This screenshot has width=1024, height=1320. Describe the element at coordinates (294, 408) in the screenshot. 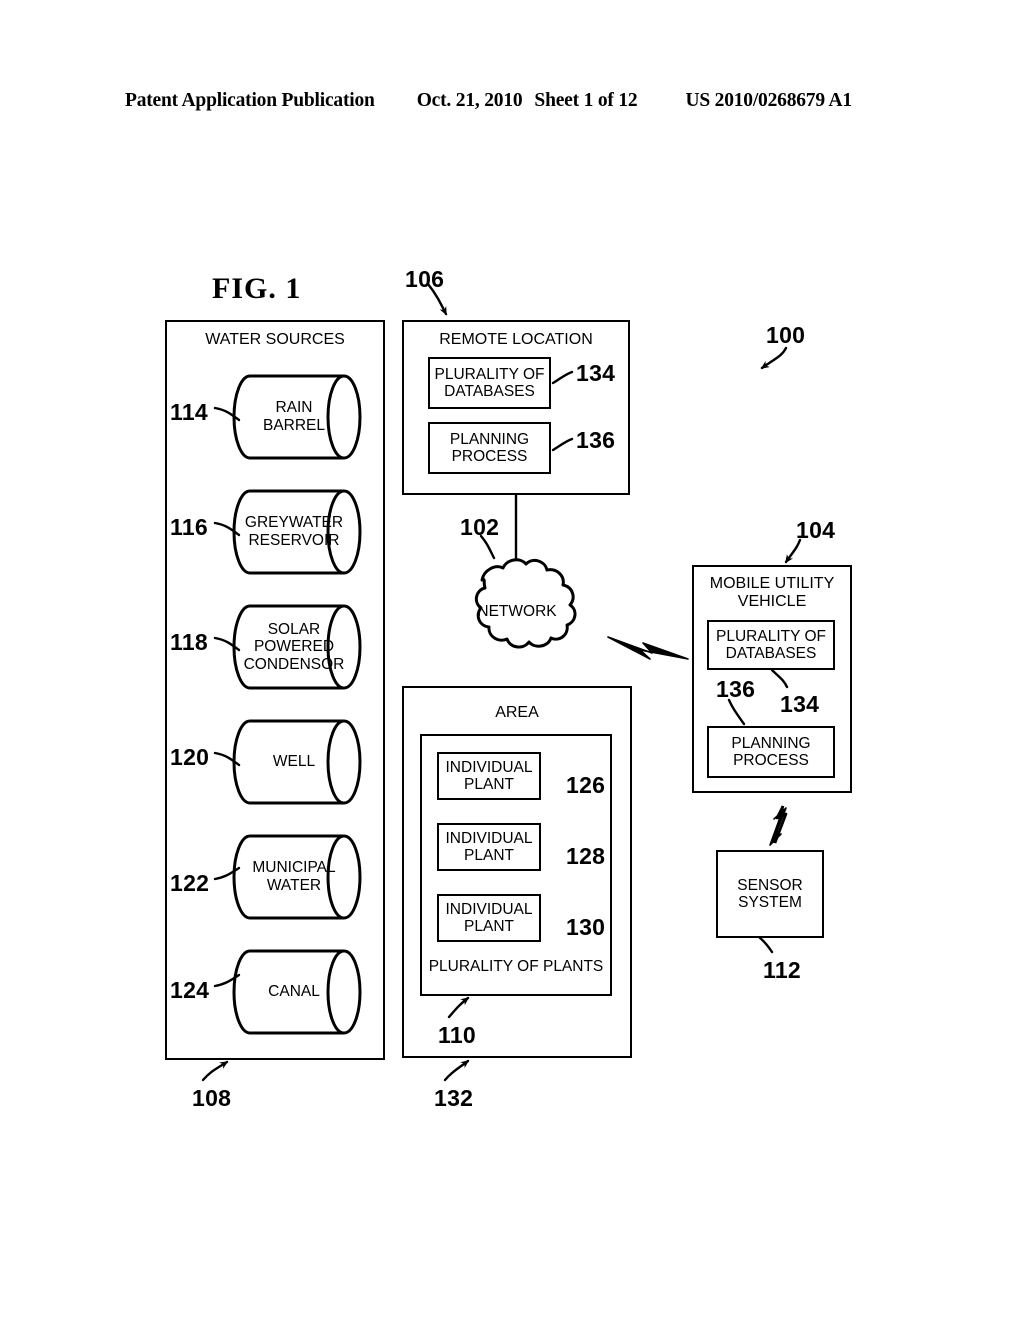

I see `label-line-1: RAIN` at that location.